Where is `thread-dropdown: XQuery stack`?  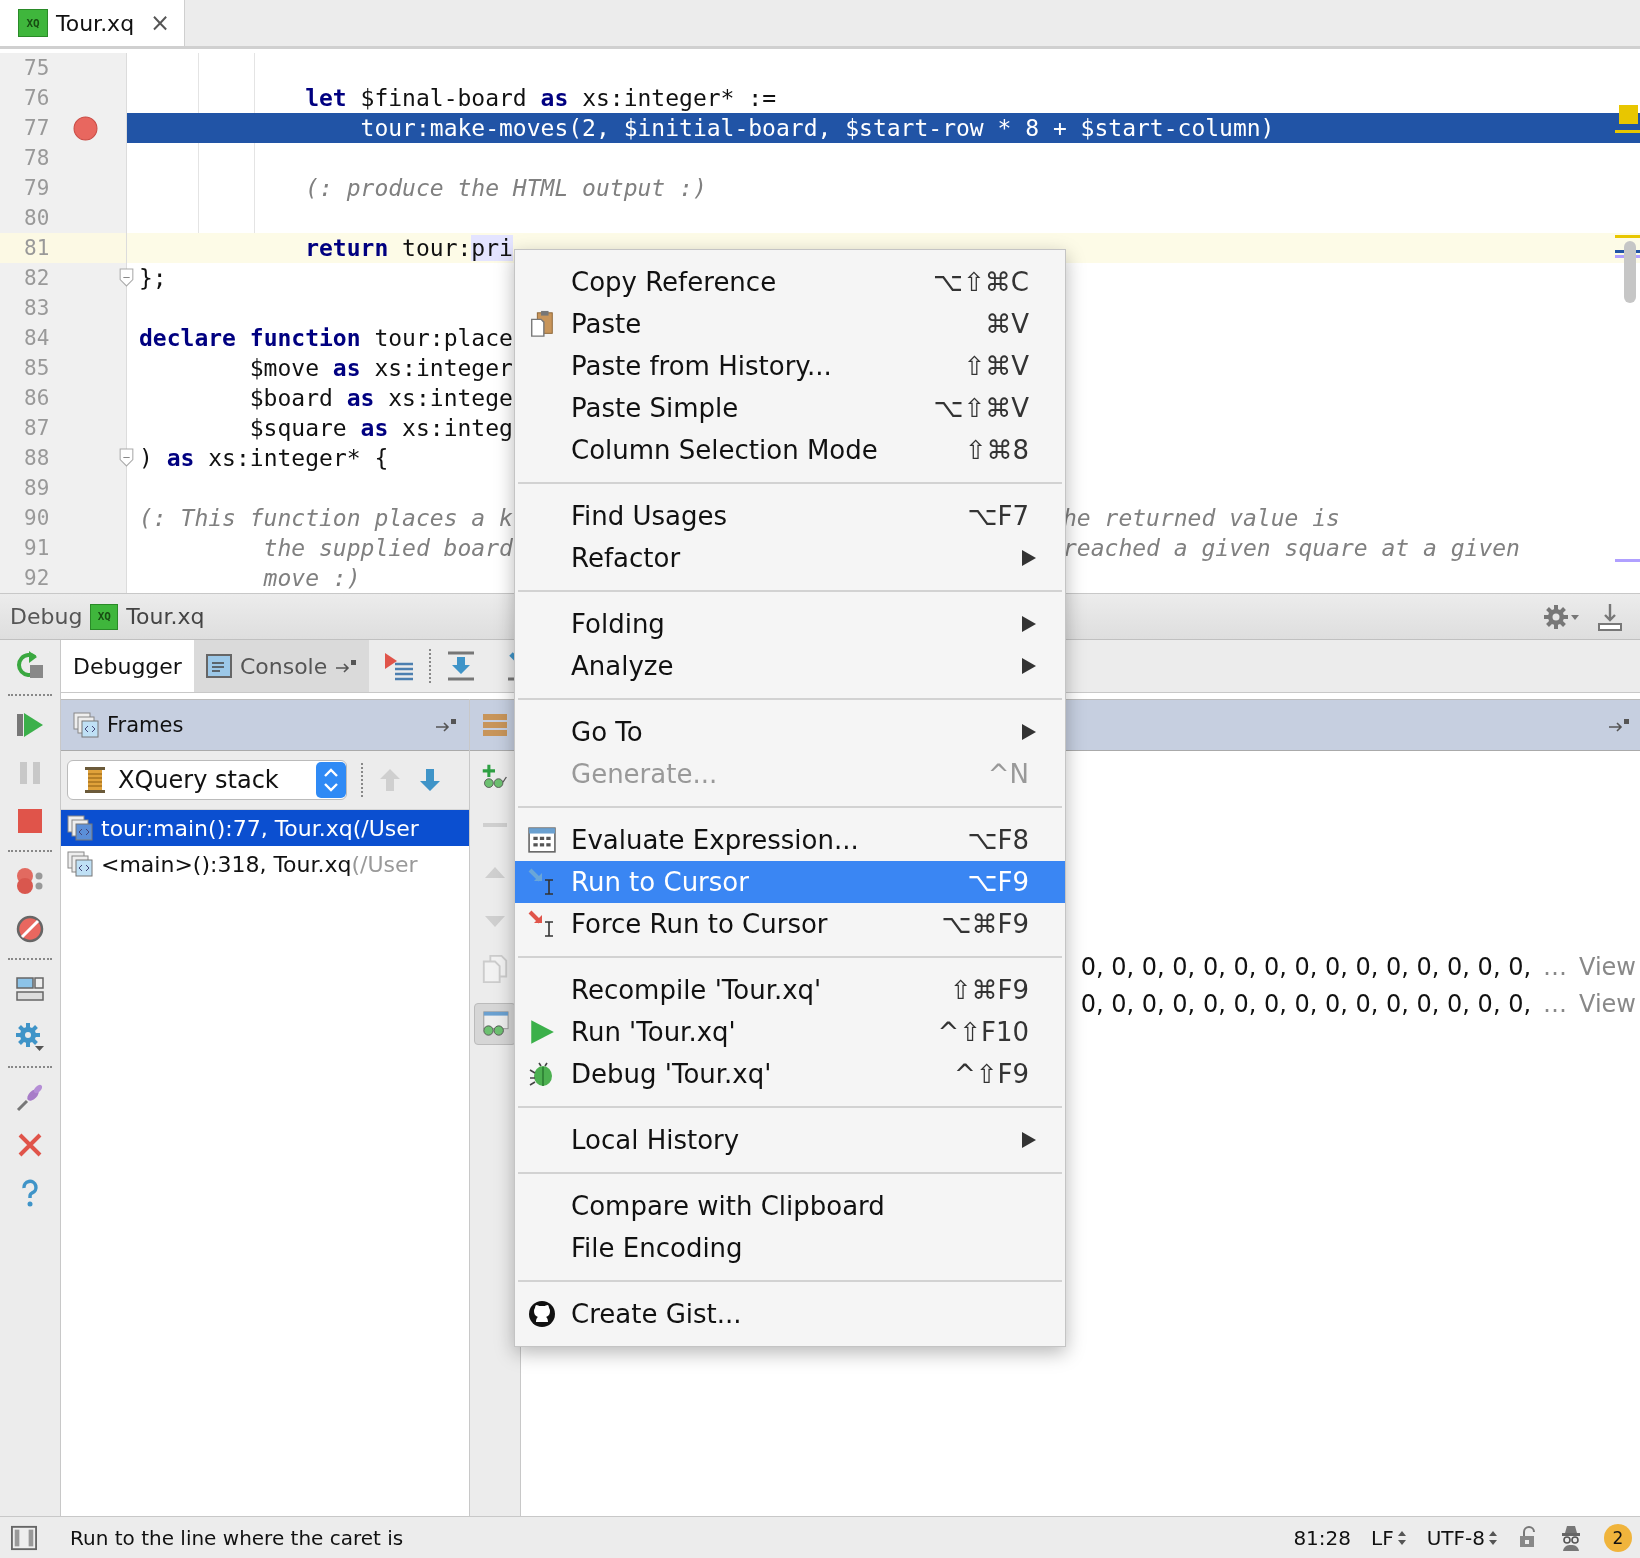 thread-dropdown: XQuery stack is located at coordinates (207, 780).